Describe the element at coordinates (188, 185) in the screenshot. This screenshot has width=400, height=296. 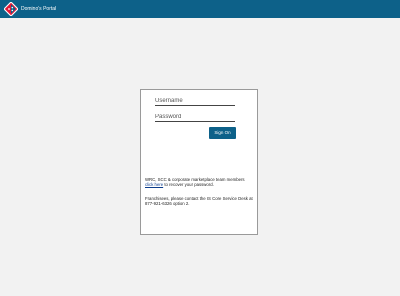
I see `recover-note-suffix: to recover your password.` at that location.